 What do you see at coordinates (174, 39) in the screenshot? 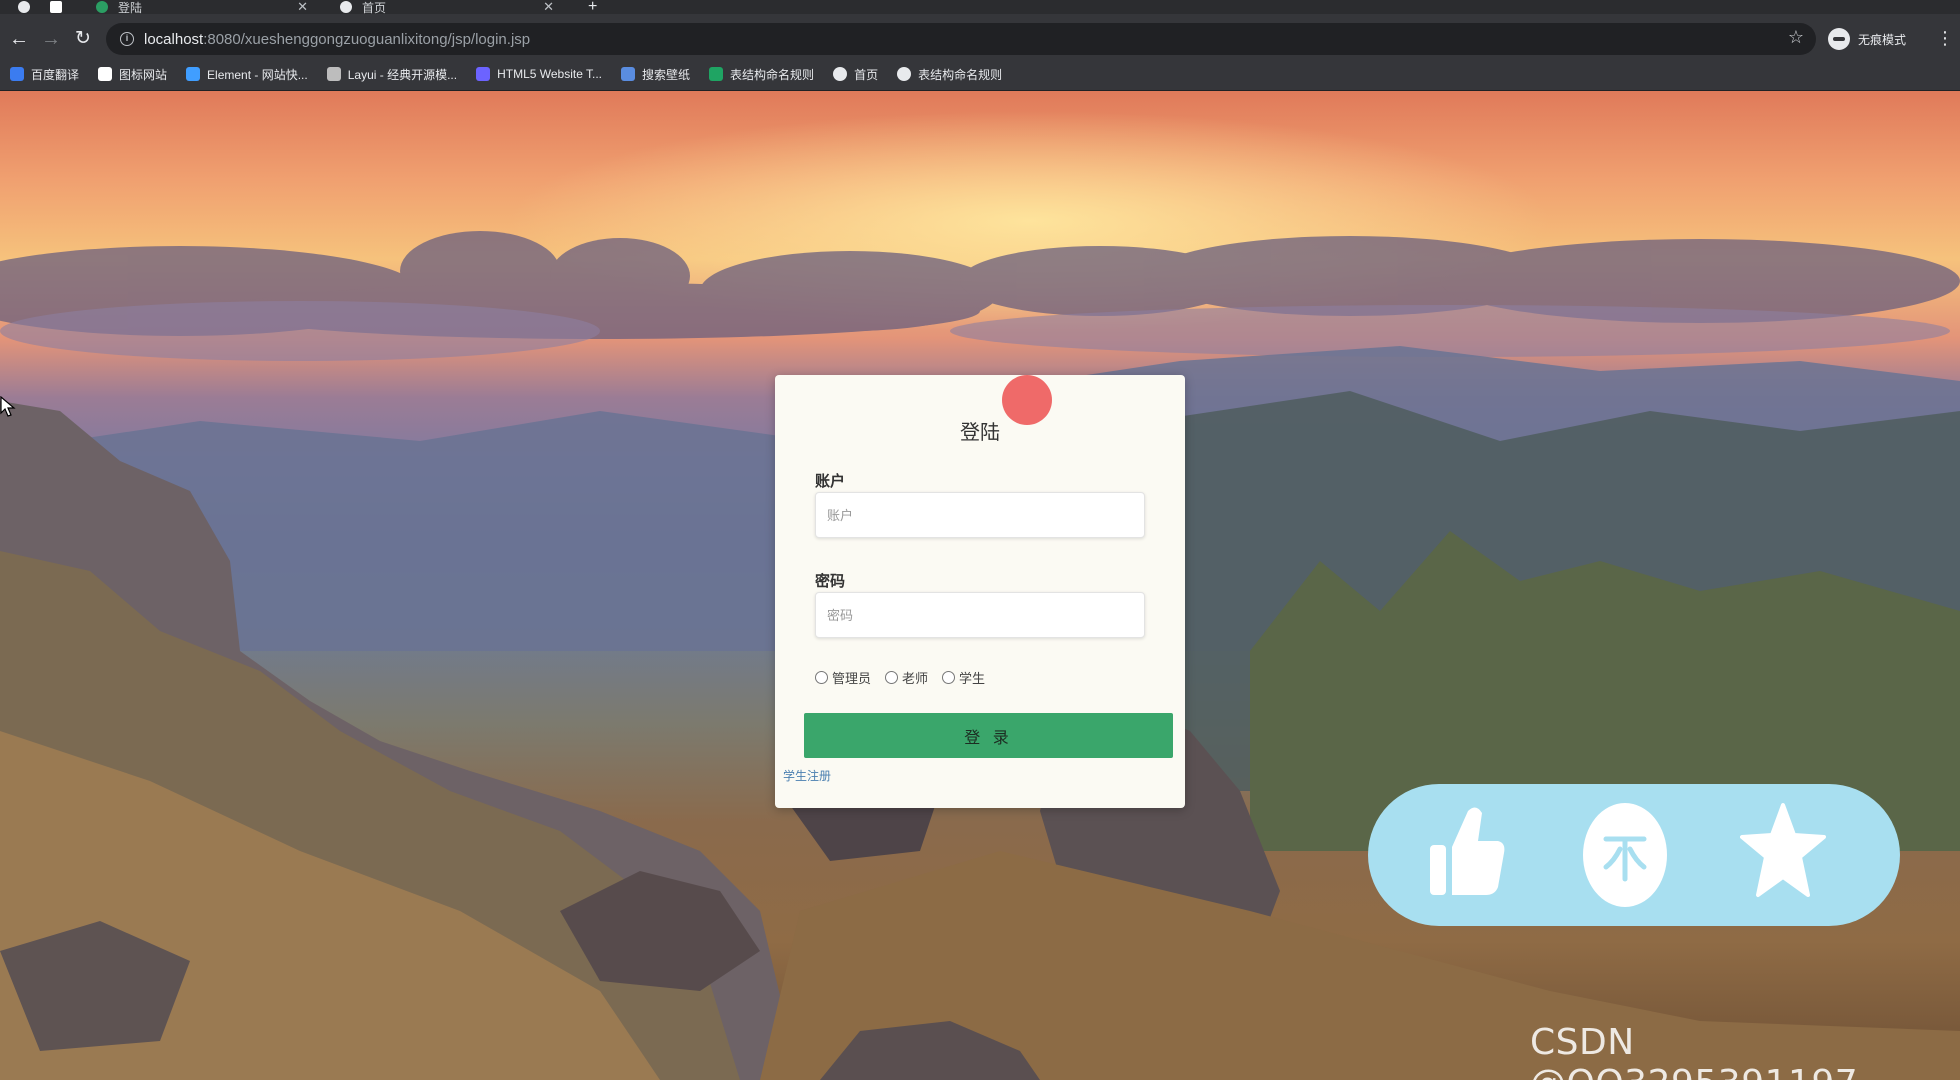
I see `url-host: localhost` at bounding box center [174, 39].